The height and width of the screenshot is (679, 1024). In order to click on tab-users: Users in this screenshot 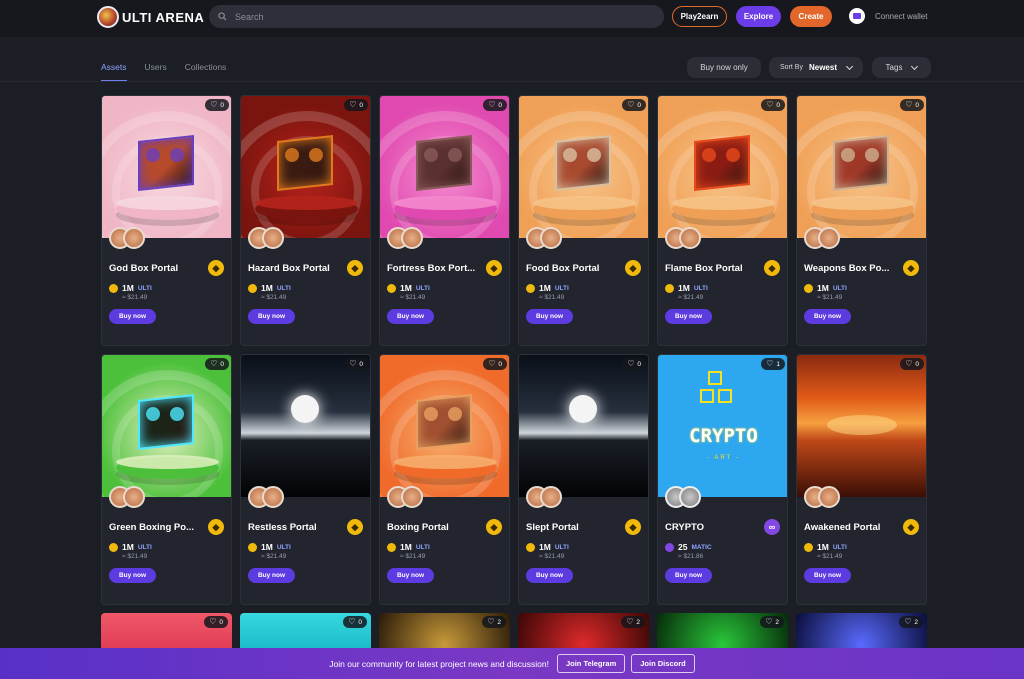, I will do `click(156, 72)`.